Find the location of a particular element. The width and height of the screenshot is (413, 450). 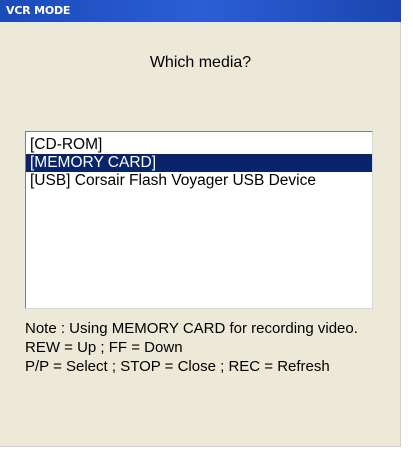

media-prompt: Which media? is located at coordinates (200, 62).